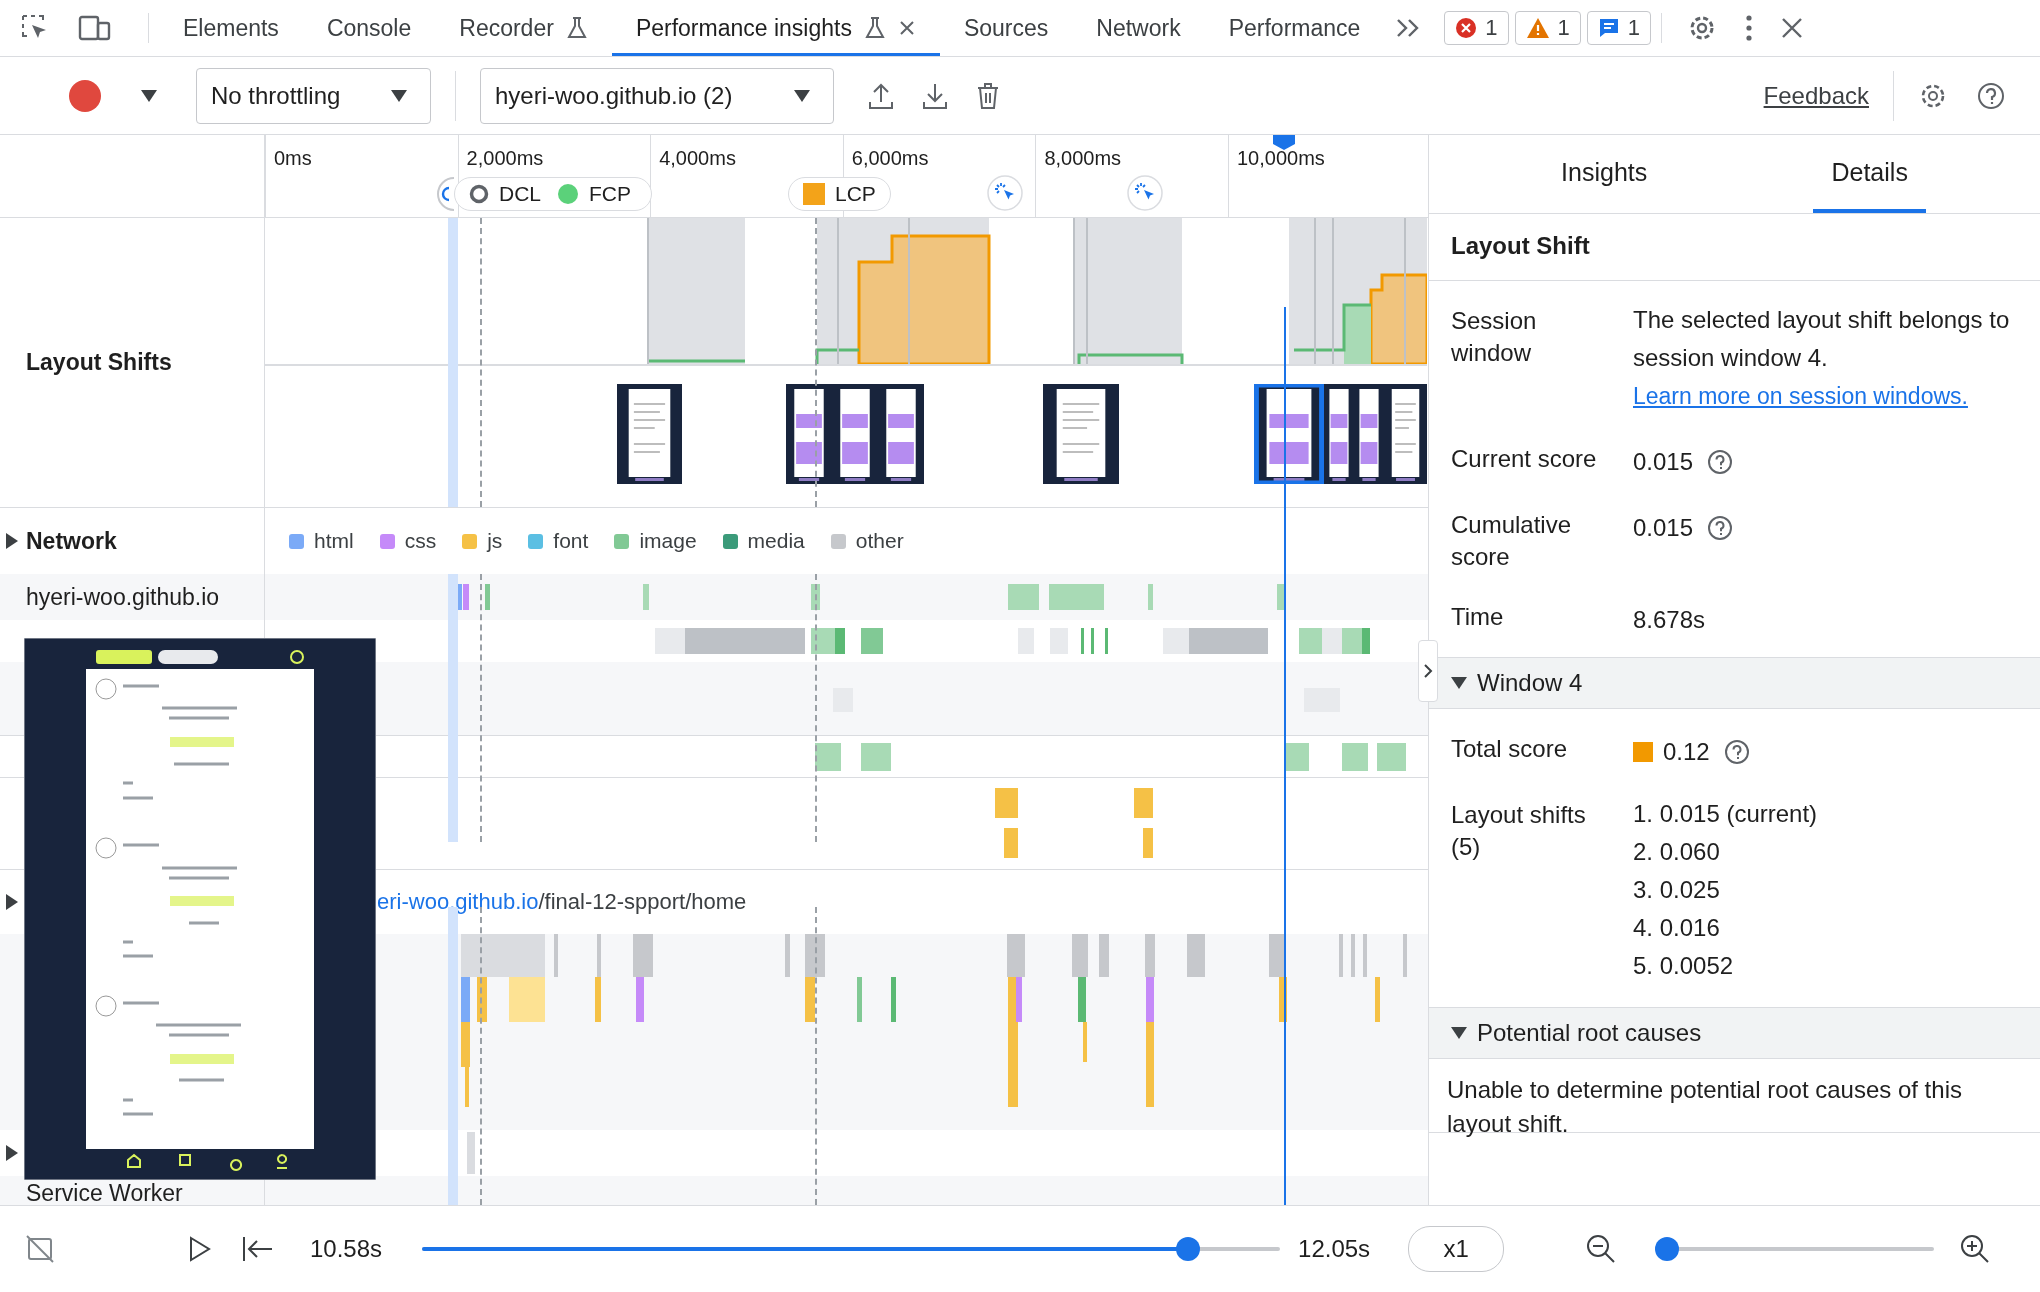  I want to click on shift-list-item: 4. 0.016, so click(1677, 928).